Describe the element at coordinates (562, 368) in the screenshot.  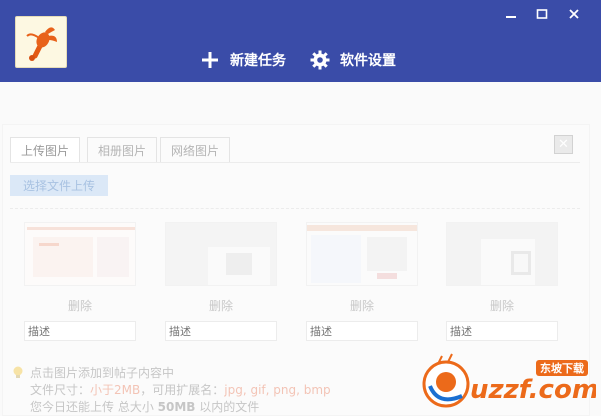
I see `watermark-tag: 东坡下载` at that location.